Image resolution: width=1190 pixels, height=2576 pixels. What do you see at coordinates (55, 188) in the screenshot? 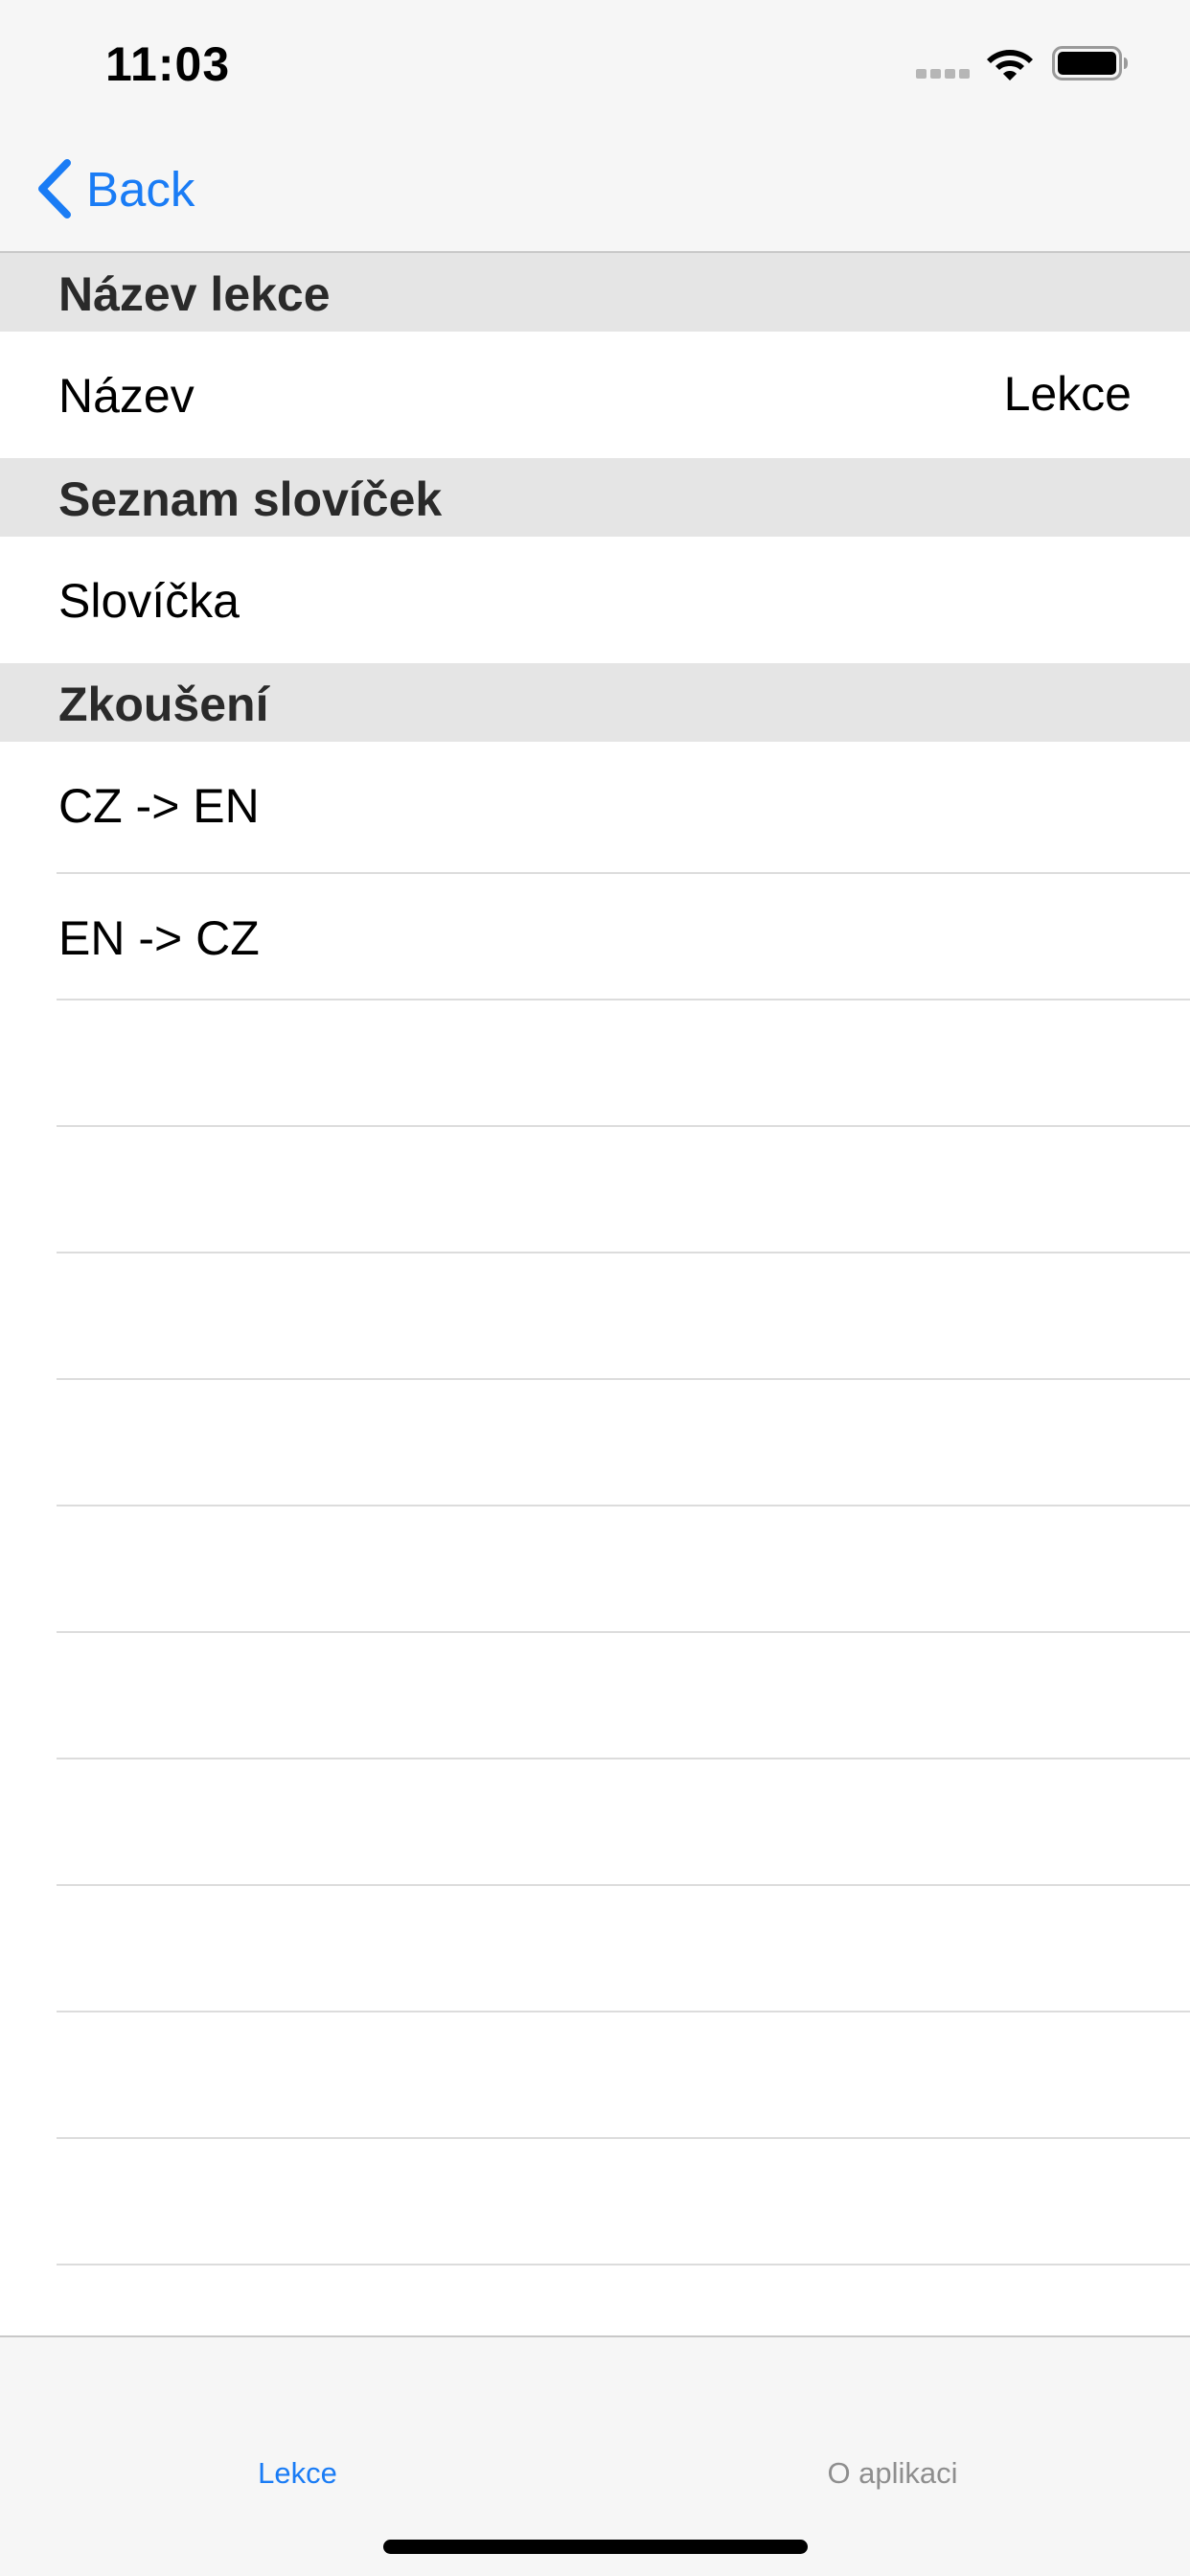
I see `chevron-left-icon` at bounding box center [55, 188].